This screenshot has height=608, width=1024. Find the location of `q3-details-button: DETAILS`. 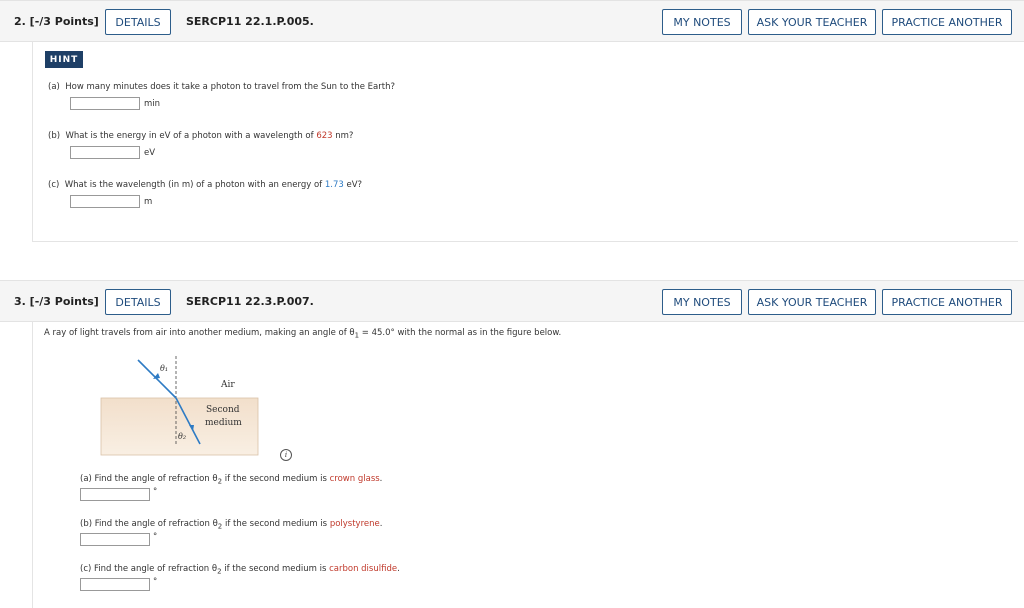

q3-details-button: DETAILS is located at coordinates (138, 302).